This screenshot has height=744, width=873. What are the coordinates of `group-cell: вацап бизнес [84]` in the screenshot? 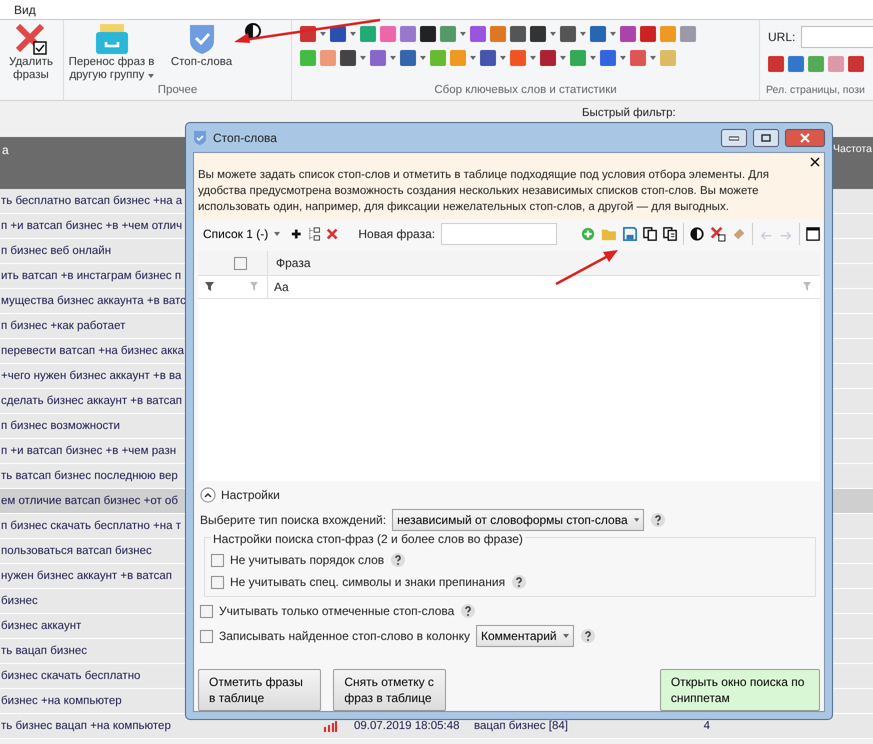 It's located at (521, 726).